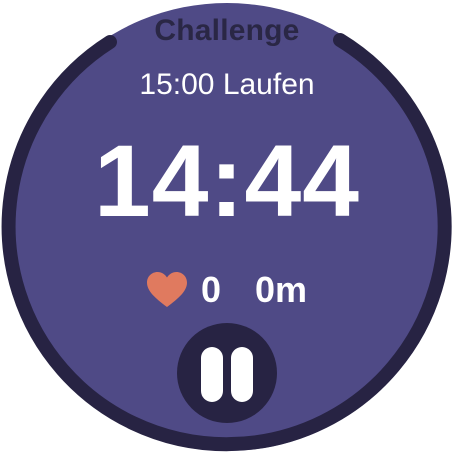  Describe the element at coordinates (227, 181) in the screenshot. I see `elapsed-timer: 14:44` at that location.